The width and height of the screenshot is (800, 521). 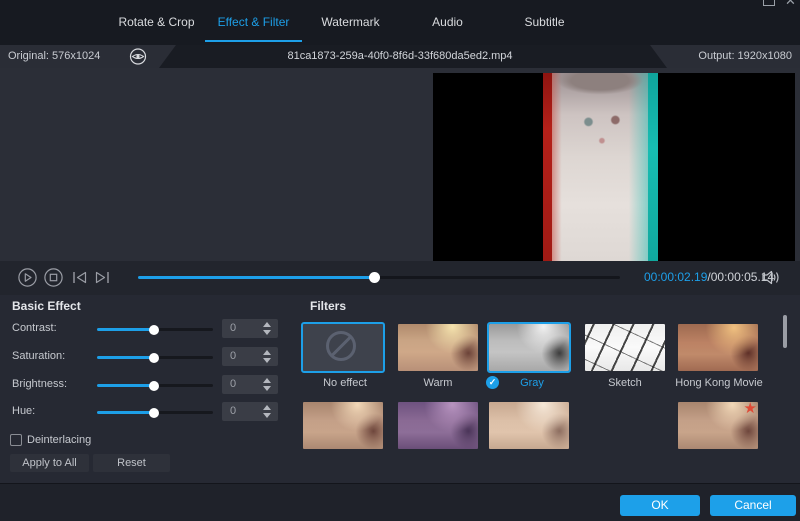 What do you see at coordinates (267, 411) in the screenshot?
I see `hue-stepper` at bounding box center [267, 411].